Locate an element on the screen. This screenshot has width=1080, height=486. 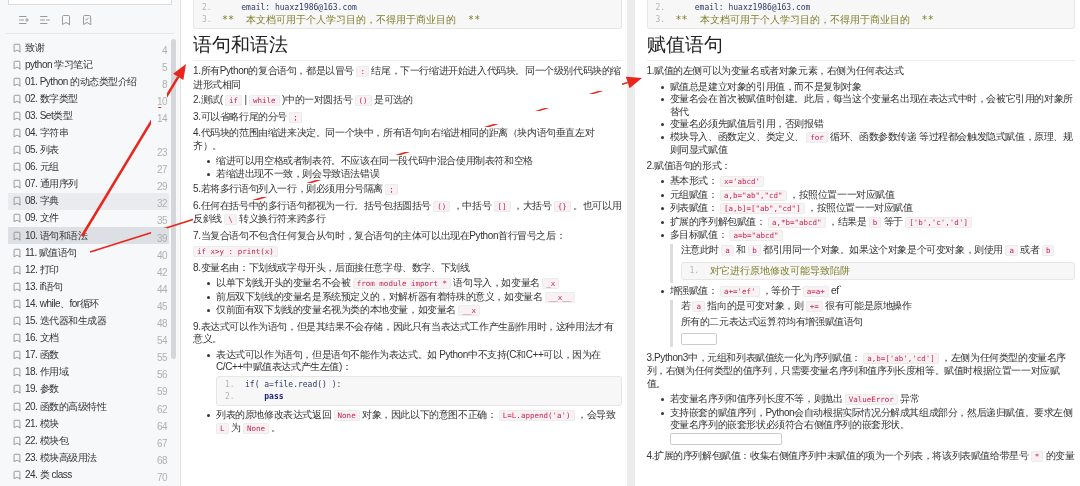
section-heading: 语句和语法 is located at coordinates (407, 46).